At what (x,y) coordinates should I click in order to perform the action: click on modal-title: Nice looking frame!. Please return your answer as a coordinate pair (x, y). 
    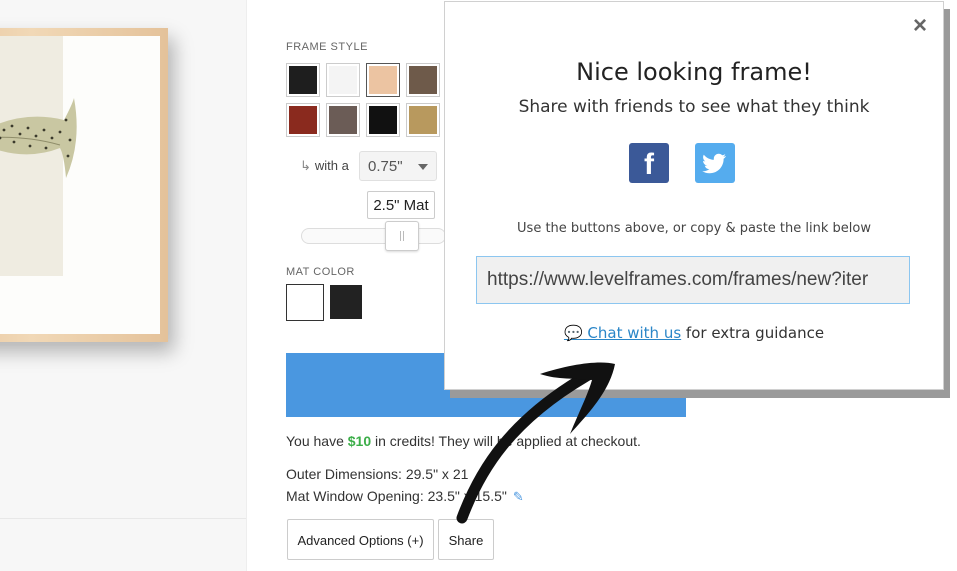
    Looking at the image, I should click on (694, 72).